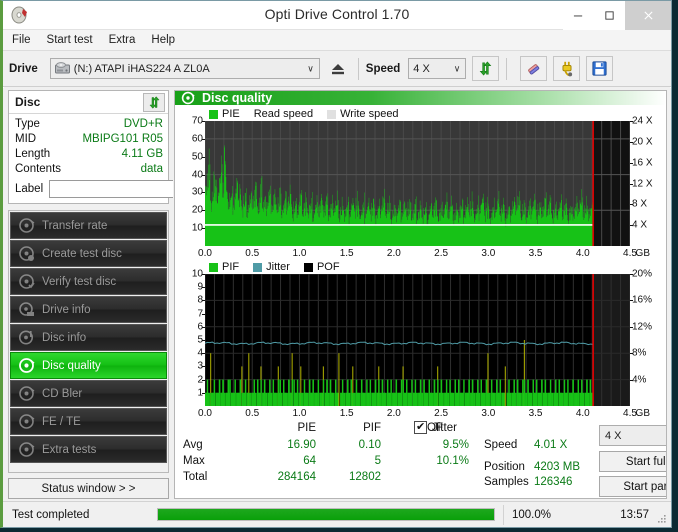  I want to click on stats-total-pif: 12802, so click(365, 477).